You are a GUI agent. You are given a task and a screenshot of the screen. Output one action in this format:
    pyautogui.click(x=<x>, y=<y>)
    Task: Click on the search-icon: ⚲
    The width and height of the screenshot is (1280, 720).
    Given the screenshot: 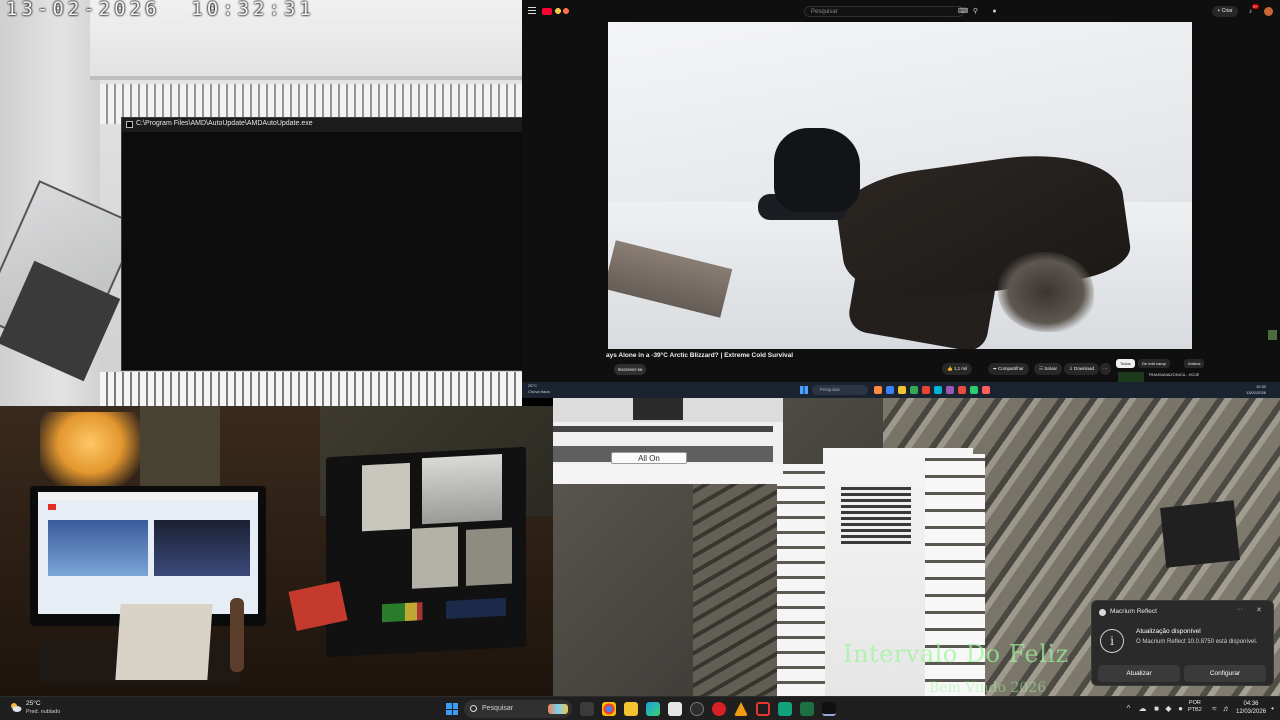 What is the action you would take?
    pyautogui.click(x=975, y=11)
    